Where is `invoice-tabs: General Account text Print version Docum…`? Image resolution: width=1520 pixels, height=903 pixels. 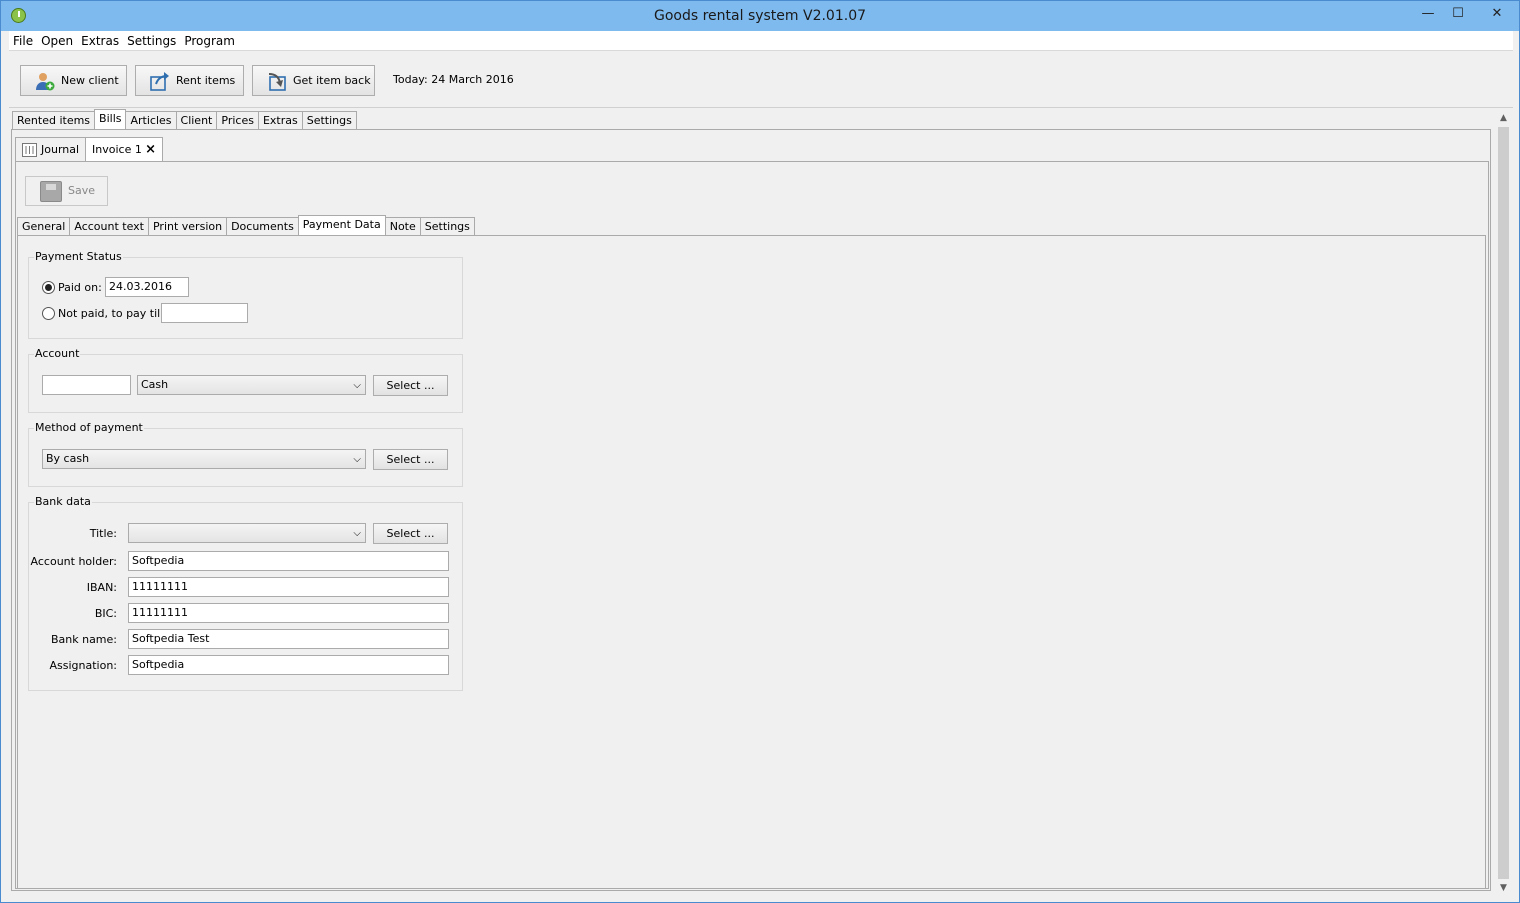 invoice-tabs: General Account text Print version Docum… is located at coordinates (246, 225).